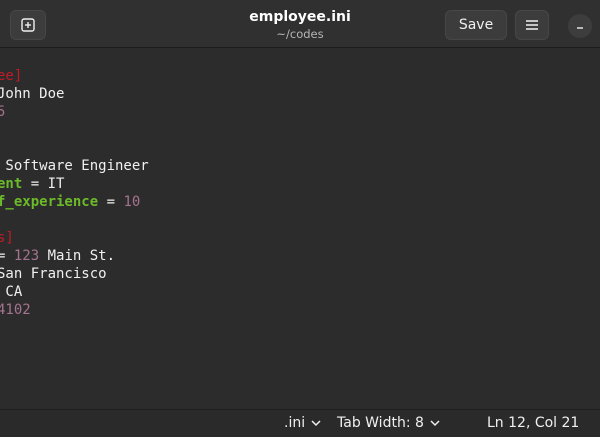  I want to click on ini-number-token: 4102, so click(15, 310).